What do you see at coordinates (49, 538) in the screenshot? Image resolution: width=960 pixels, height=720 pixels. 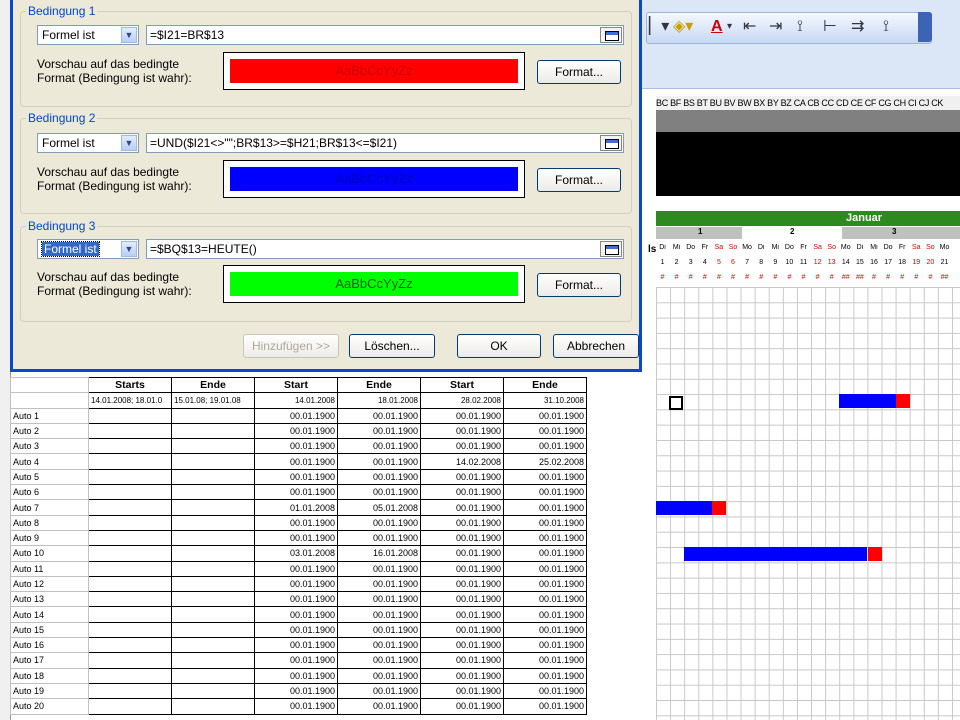 I see `table-cell: Auto 9` at bounding box center [49, 538].